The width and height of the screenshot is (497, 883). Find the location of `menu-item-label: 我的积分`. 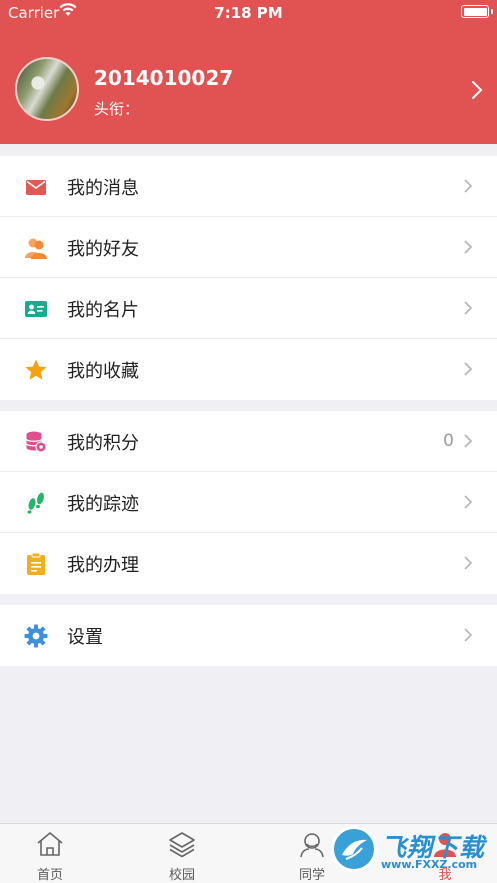

menu-item-label: 我的积分 is located at coordinates (103, 443).